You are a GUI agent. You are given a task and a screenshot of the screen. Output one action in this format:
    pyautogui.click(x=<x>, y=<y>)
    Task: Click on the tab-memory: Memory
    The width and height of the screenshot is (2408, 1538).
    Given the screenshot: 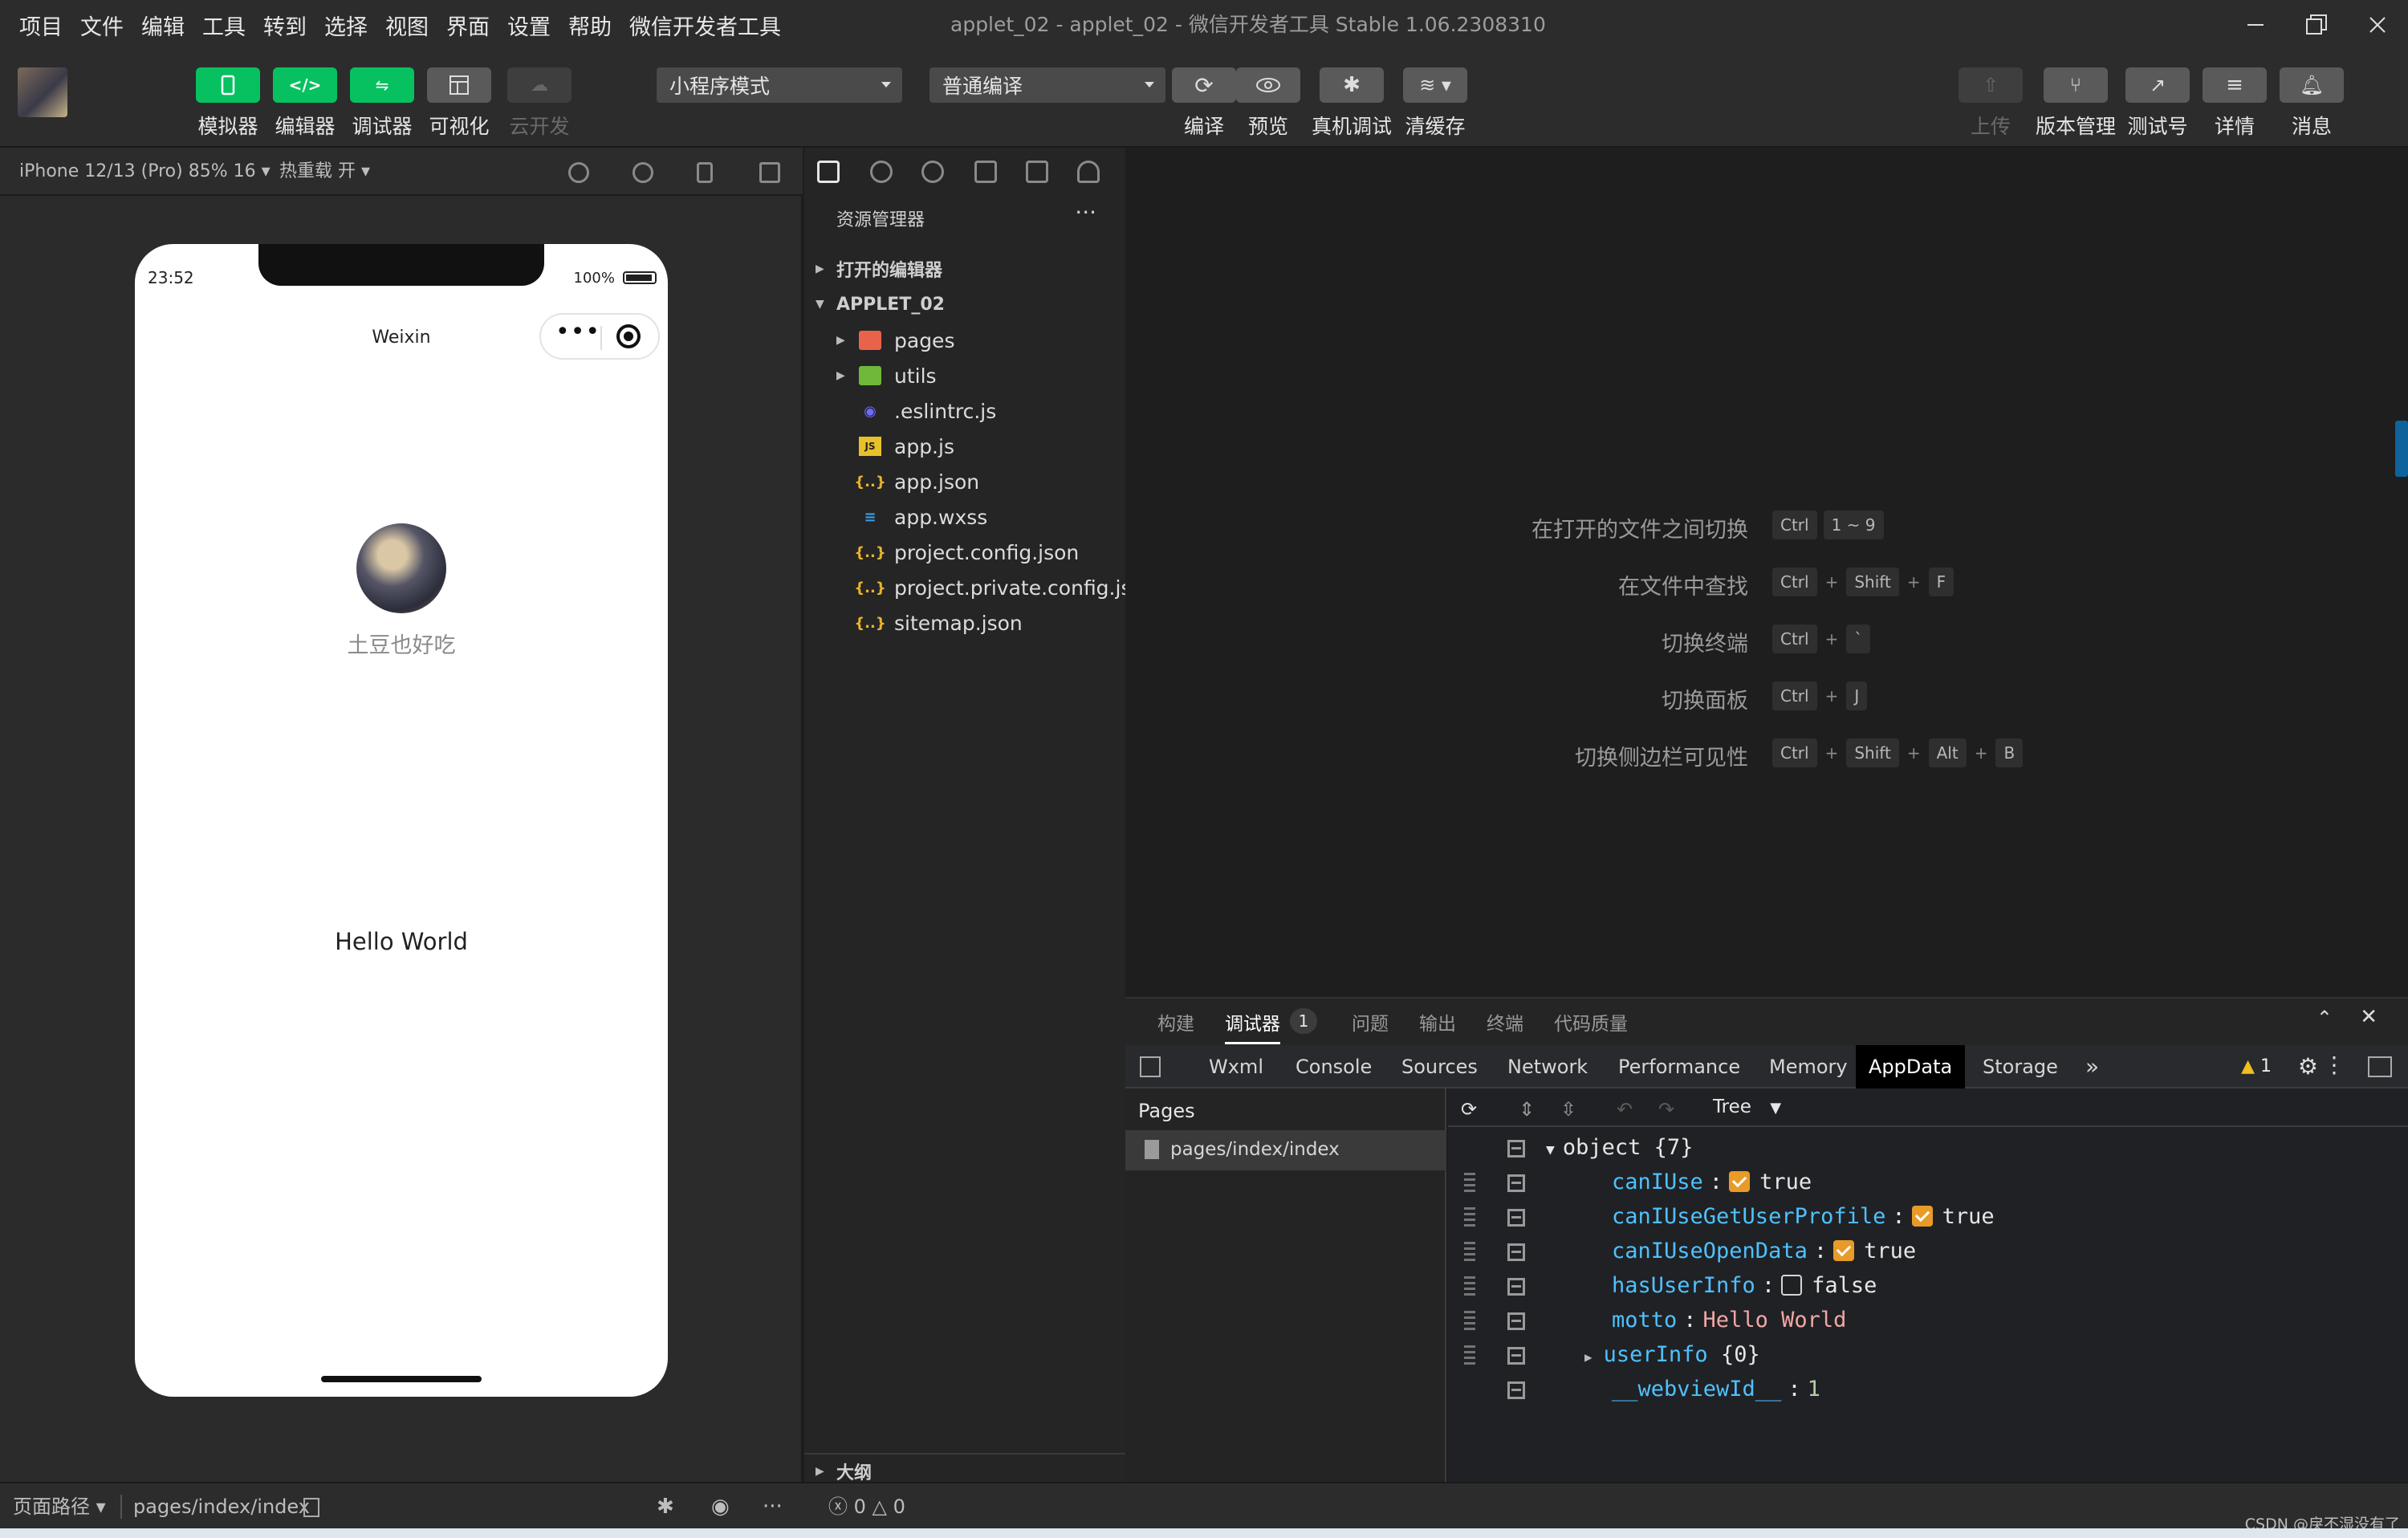 What is the action you would take?
    pyautogui.click(x=1808, y=1066)
    